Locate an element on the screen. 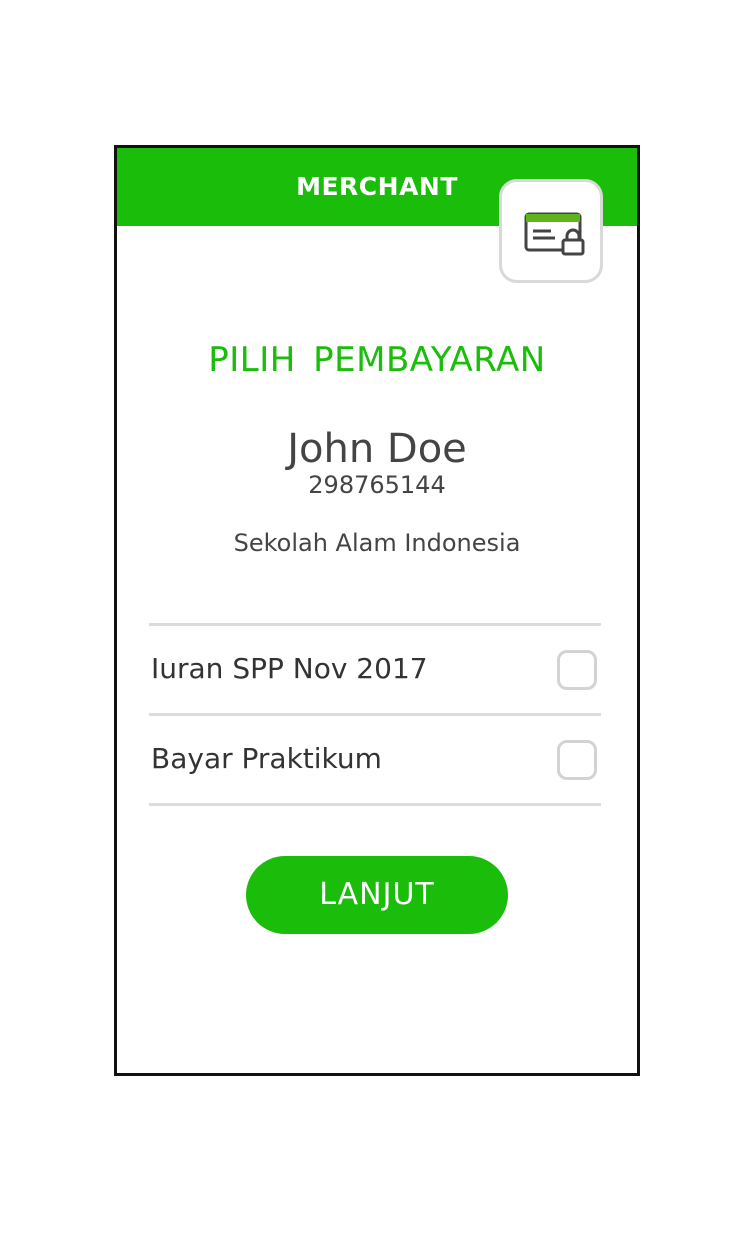 The height and width of the screenshot is (1260, 750). merchant-badge is located at coordinates (551, 231).